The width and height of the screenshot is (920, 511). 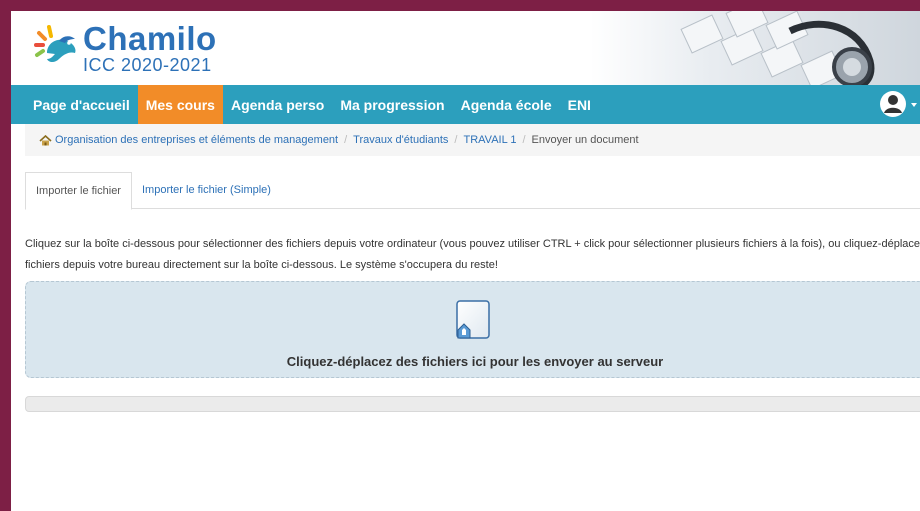 I want to click on tab-import-file: Importer le fichier, so click(x=78, y=191).